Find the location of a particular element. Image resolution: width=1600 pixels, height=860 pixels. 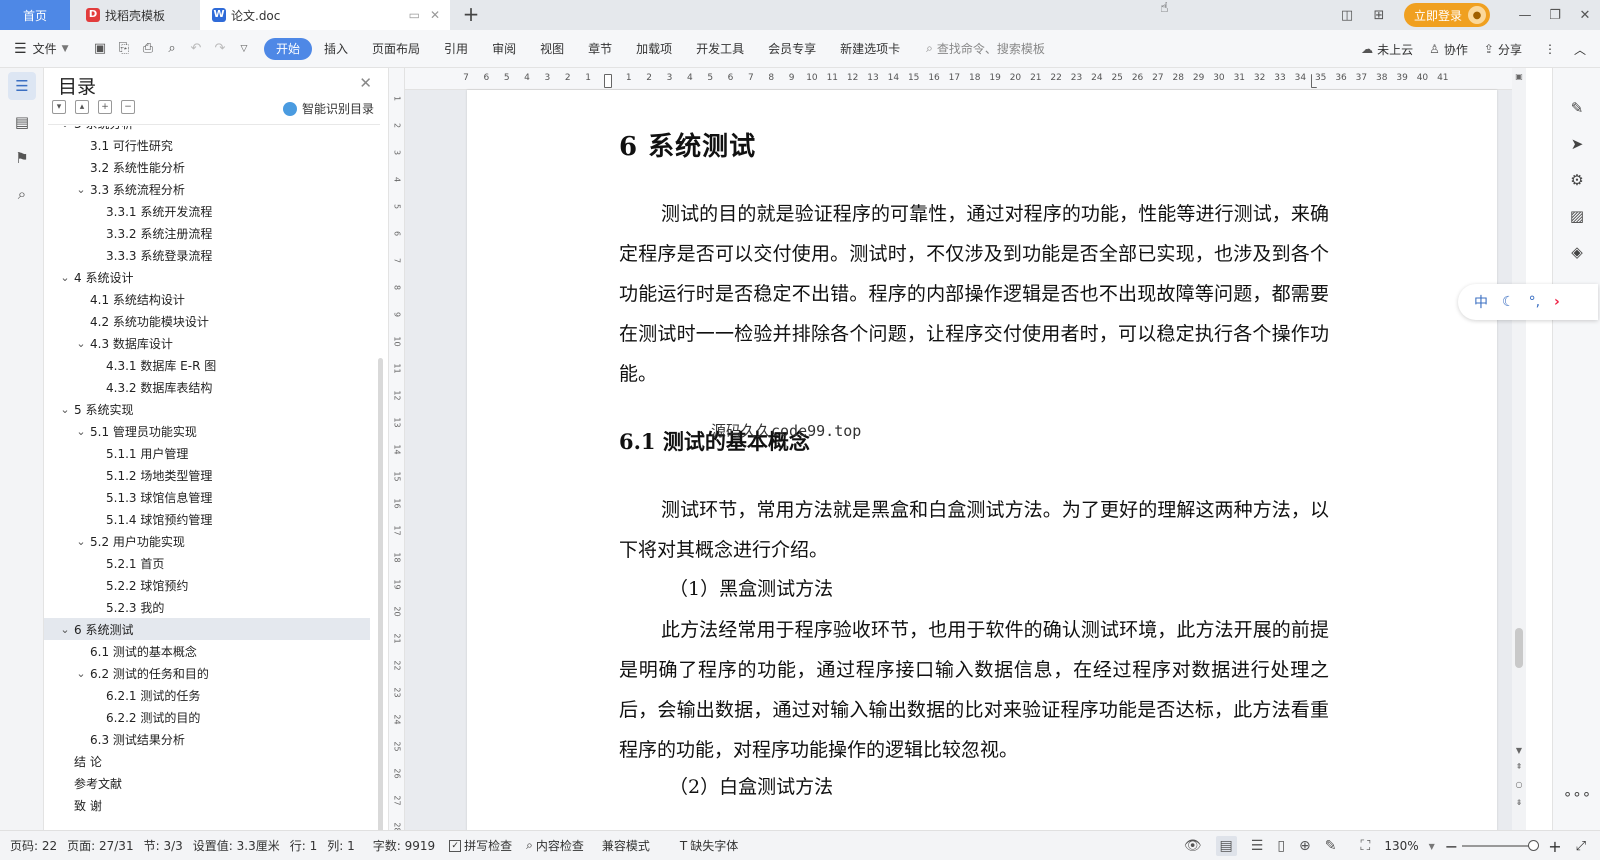

tab-template: D 找稻壳模板 is located at coordinates (135, 15).